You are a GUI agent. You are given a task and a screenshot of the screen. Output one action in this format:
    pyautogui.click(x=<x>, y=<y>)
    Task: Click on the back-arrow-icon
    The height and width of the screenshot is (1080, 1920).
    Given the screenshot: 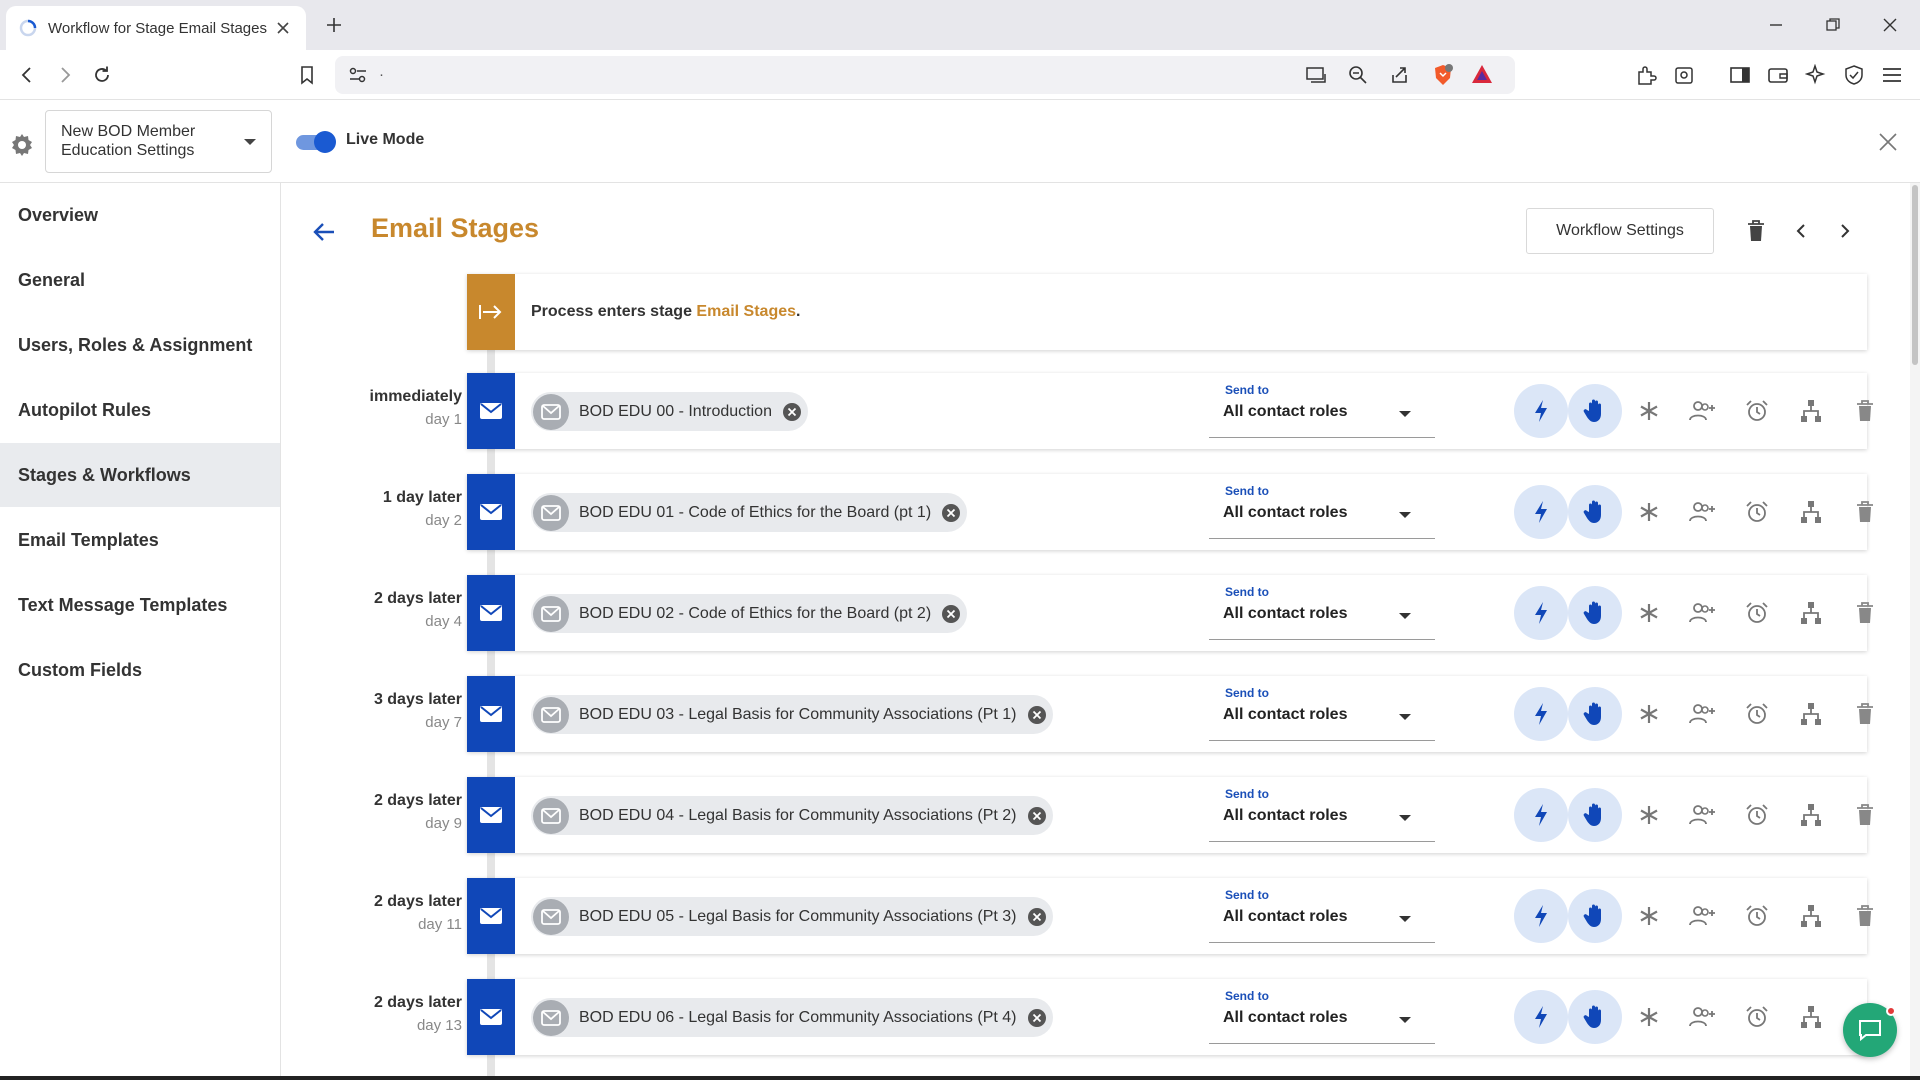 What is the action you would take?
    pyautogui.click(x=324, y=232)
    